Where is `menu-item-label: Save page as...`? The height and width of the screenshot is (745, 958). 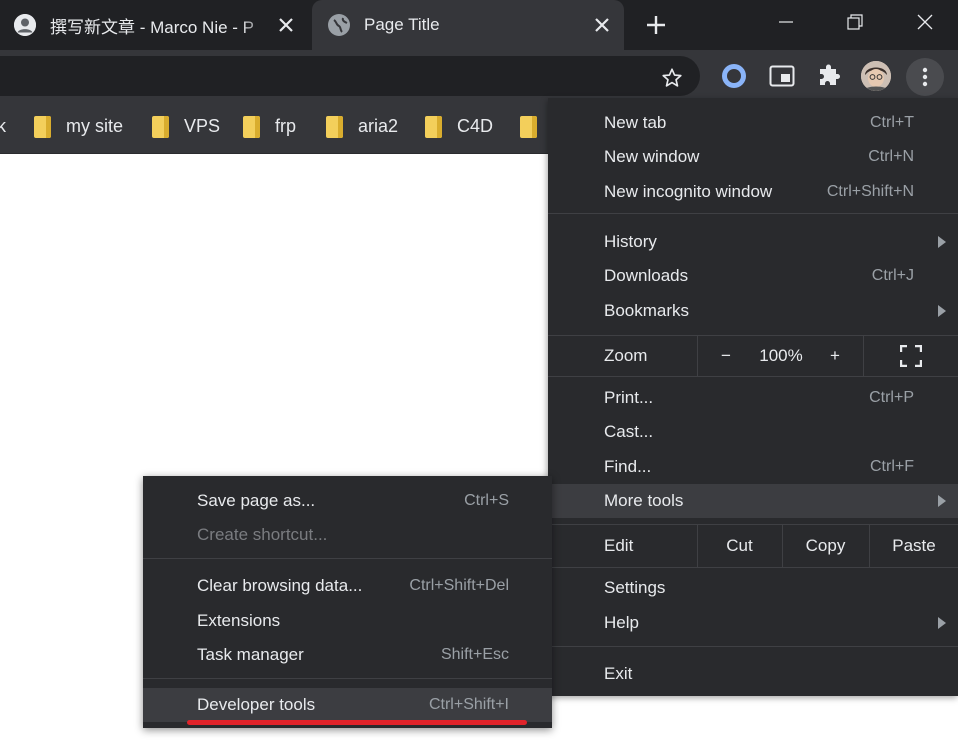
menu-item-label: Save page as... is located at coordinates (256, 500).